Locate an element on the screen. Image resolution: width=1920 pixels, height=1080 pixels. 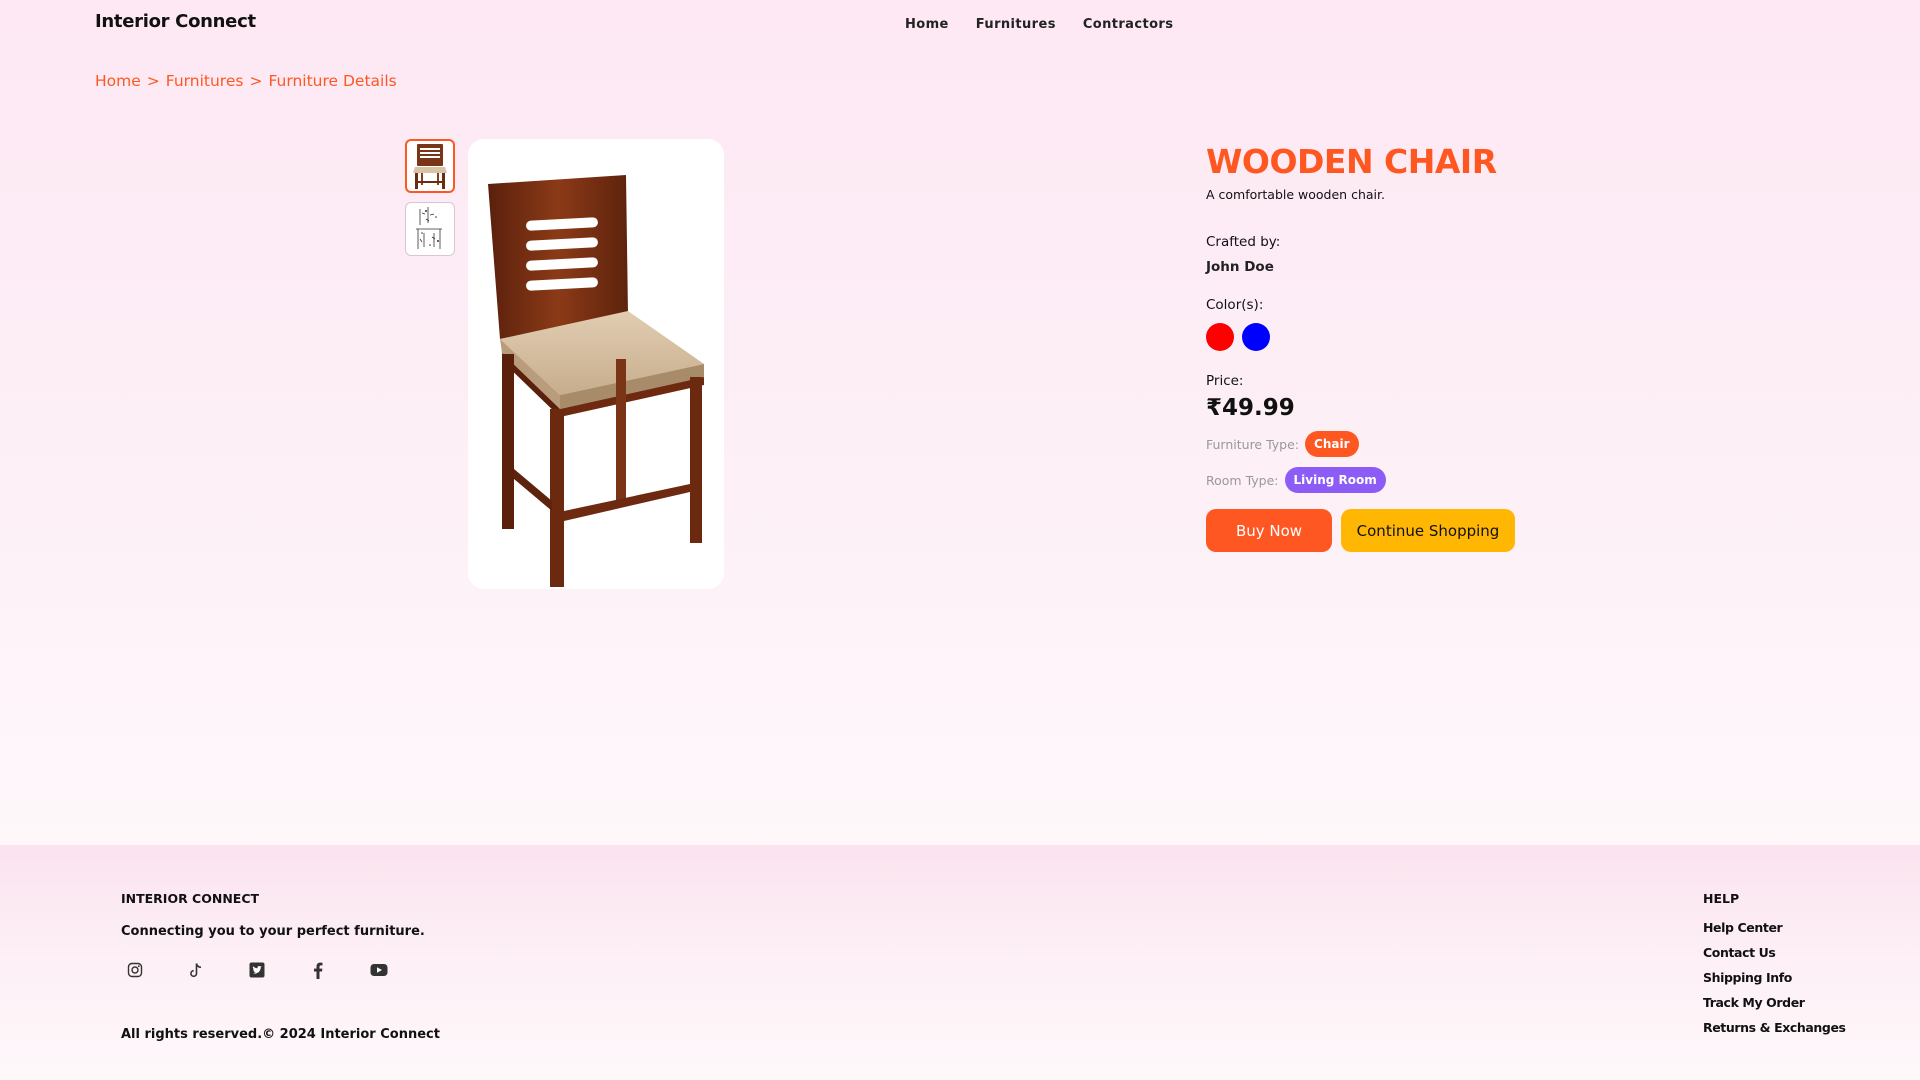
color-swatch-blue is located at coordinates (1256, 337).